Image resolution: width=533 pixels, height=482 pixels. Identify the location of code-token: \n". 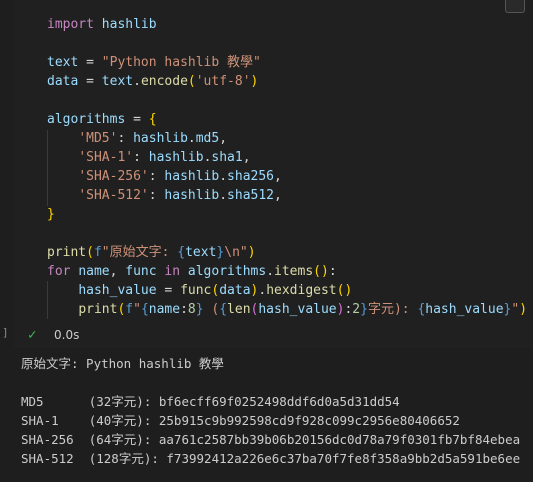
(236, 252).